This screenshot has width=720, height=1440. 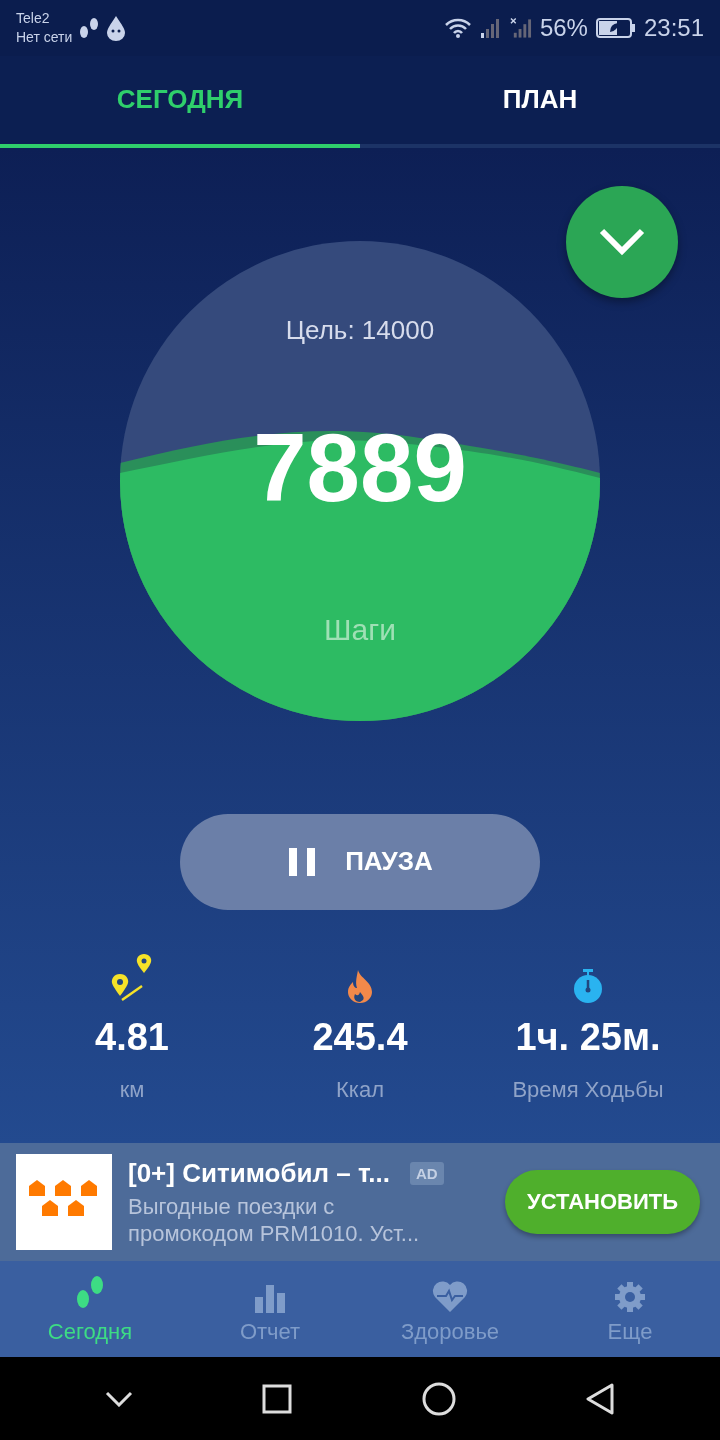 What do you see at coordinates (588, 1037) in the screenshot?
I see `stat-value: 1ч. 25м.` at bounding box center [588, 1037].